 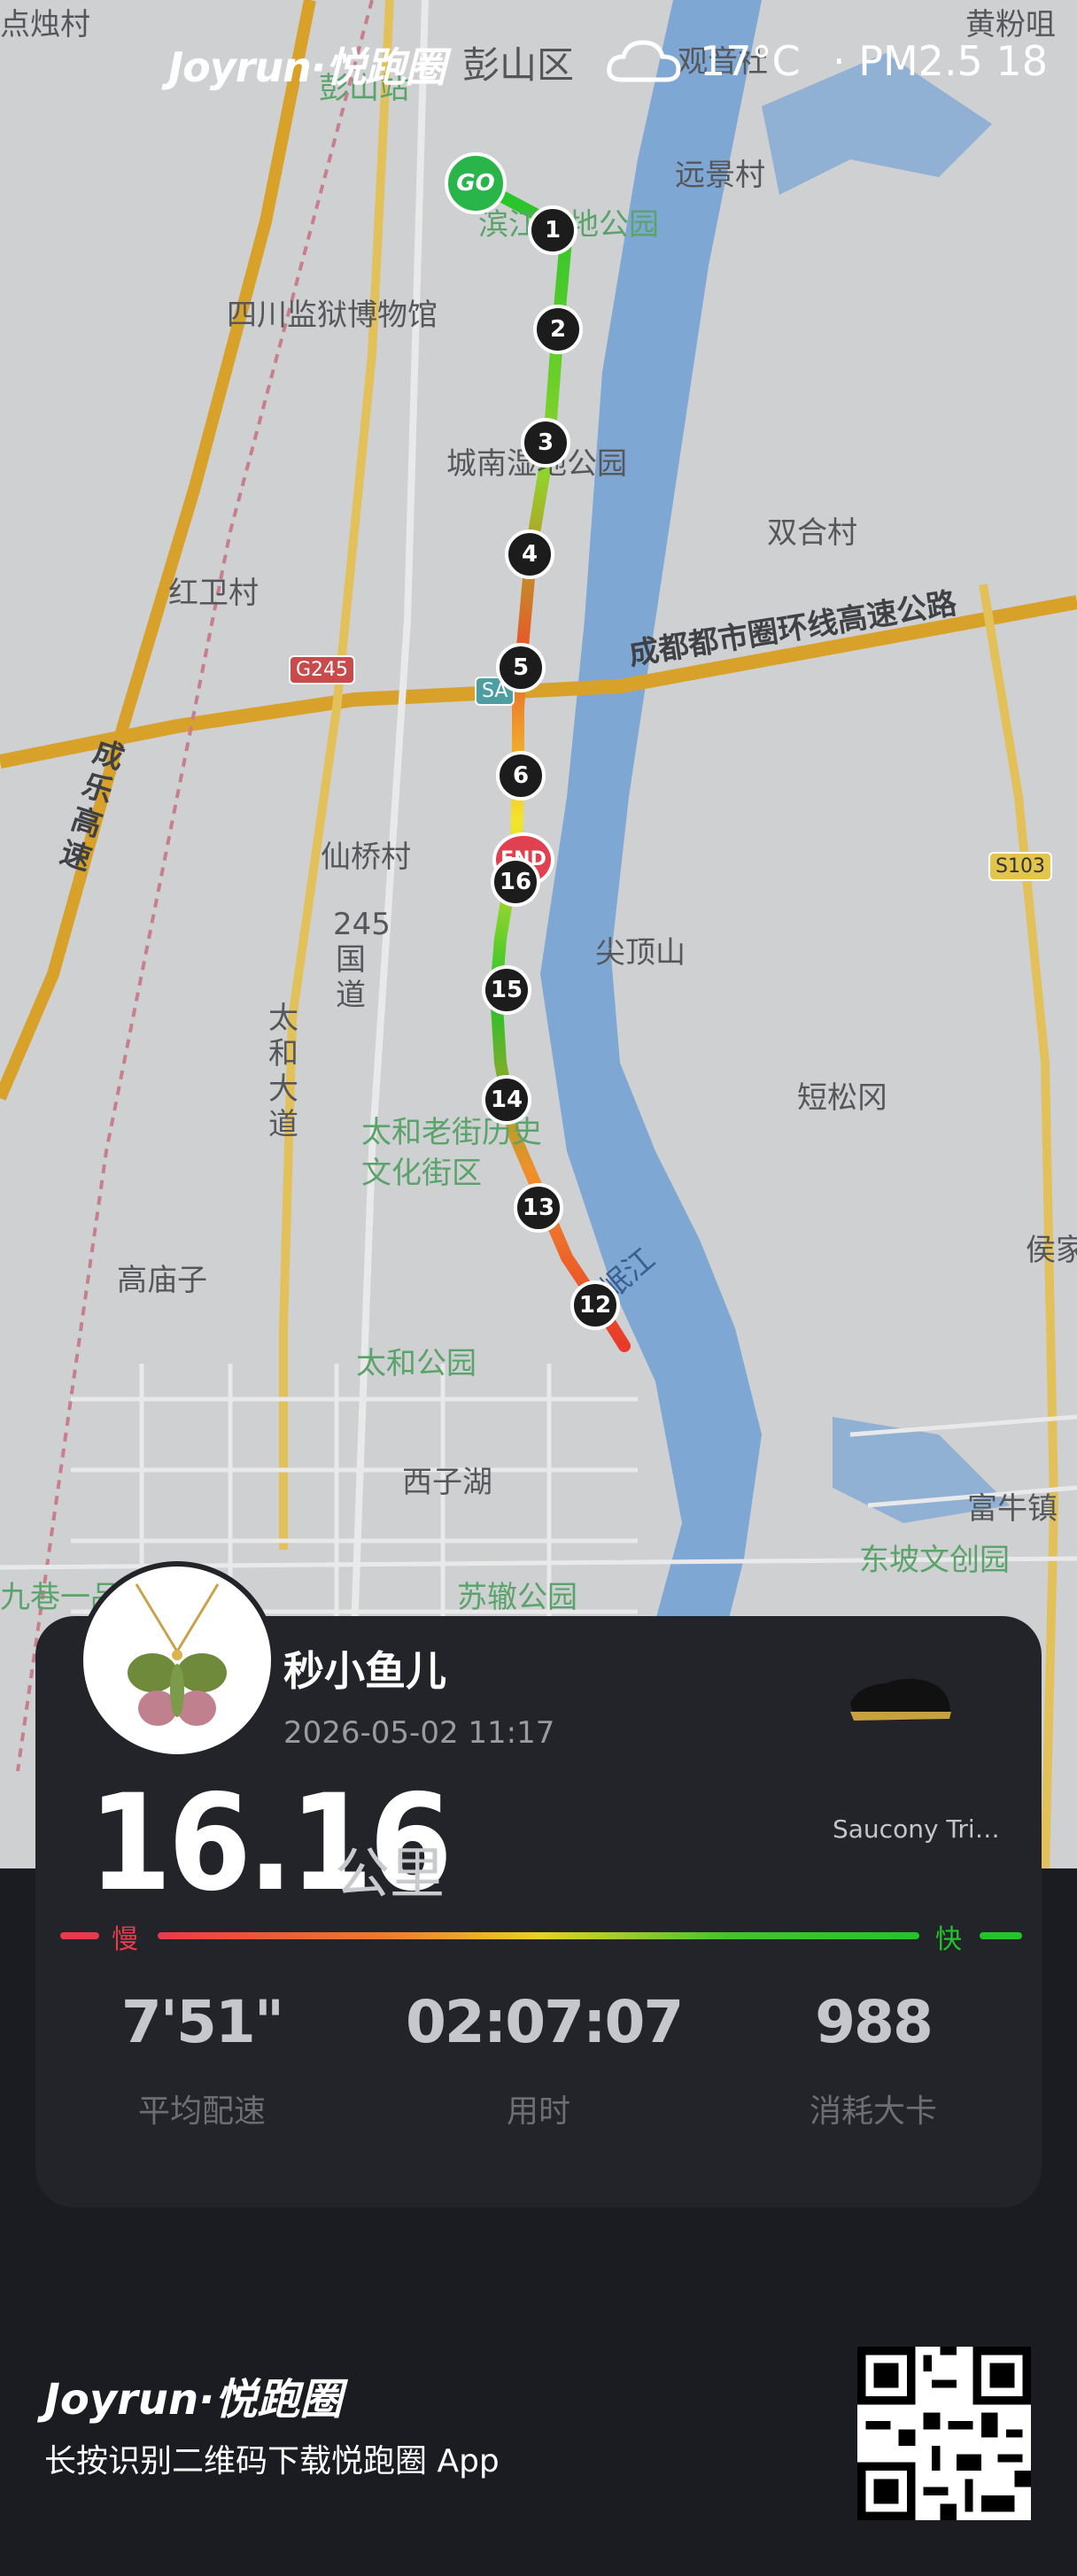 I want to click on distance-unit: 公里, so click(x=390, y=1873).